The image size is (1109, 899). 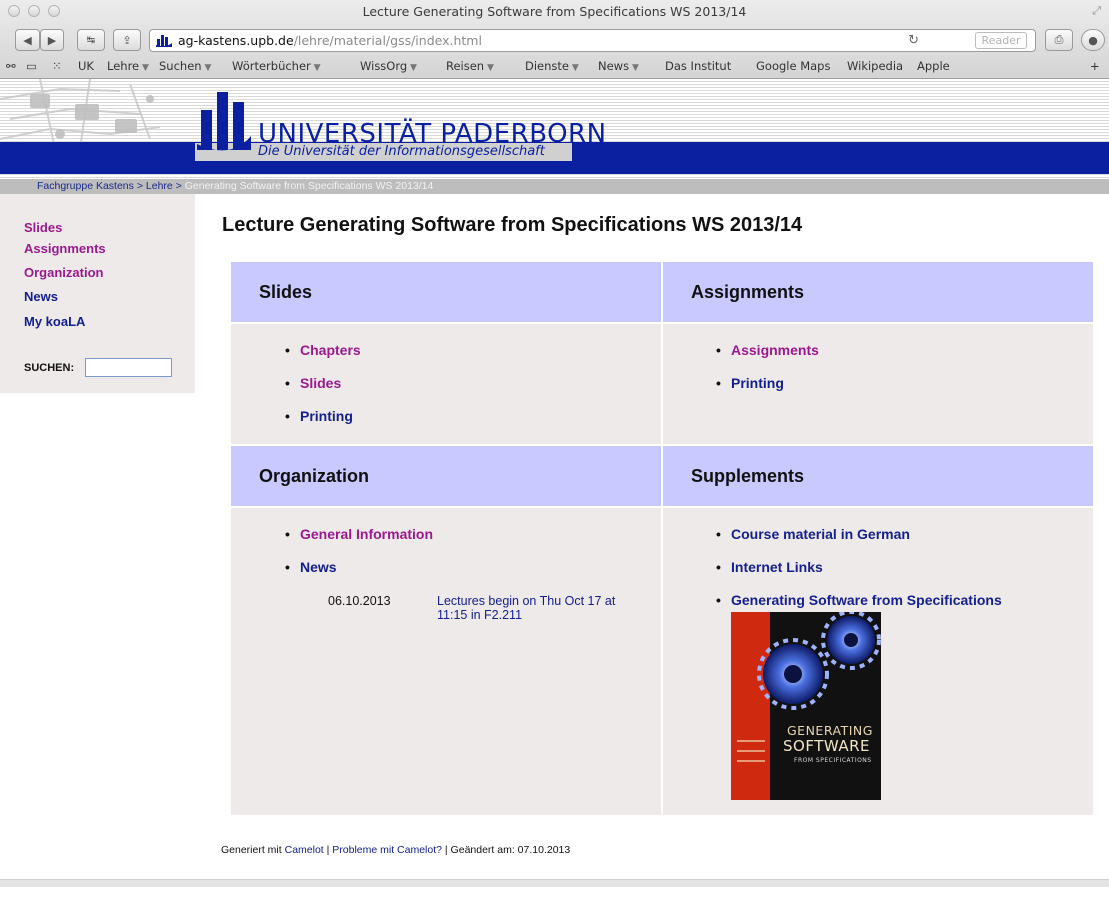 What do you see at coordinates (27, 40) in the screenshot?
I see `back-button: ◀` at bounding box center [27, 40].